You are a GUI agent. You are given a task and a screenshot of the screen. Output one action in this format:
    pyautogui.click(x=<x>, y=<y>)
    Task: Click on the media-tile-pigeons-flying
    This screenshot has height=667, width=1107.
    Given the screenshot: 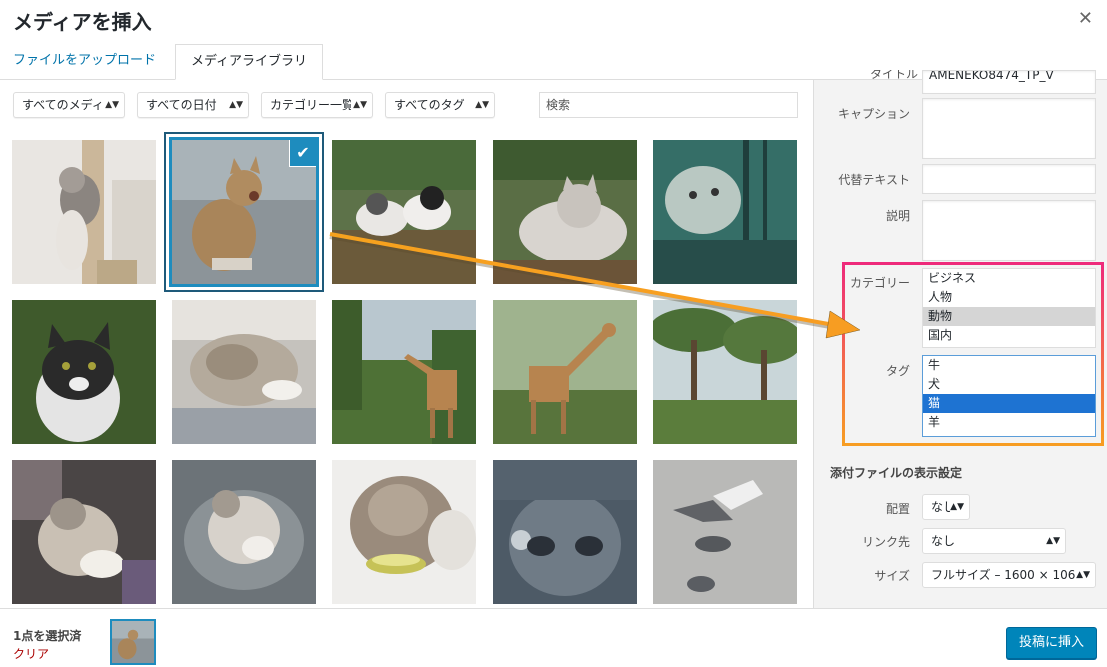 What is the action you would take?
    pyautogui.click(x=725, y=532)
    